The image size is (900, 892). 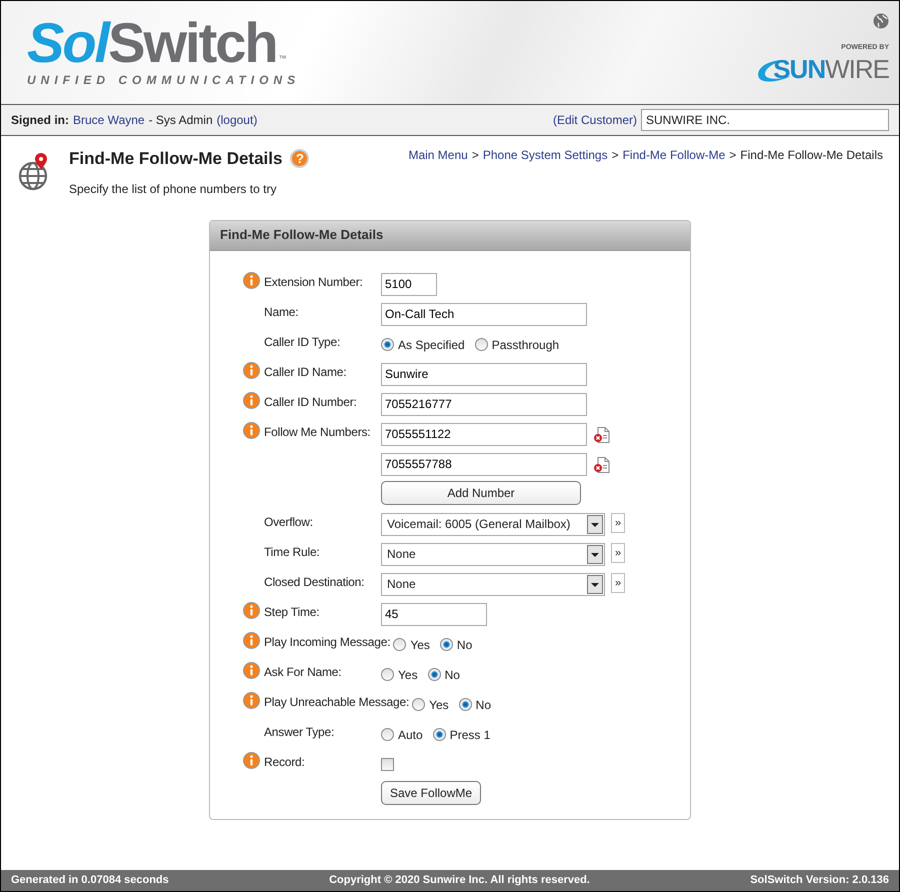 I want to click on dropdown: Voicemail: 6005 (General Mailbox), so click(x=493, y=524).